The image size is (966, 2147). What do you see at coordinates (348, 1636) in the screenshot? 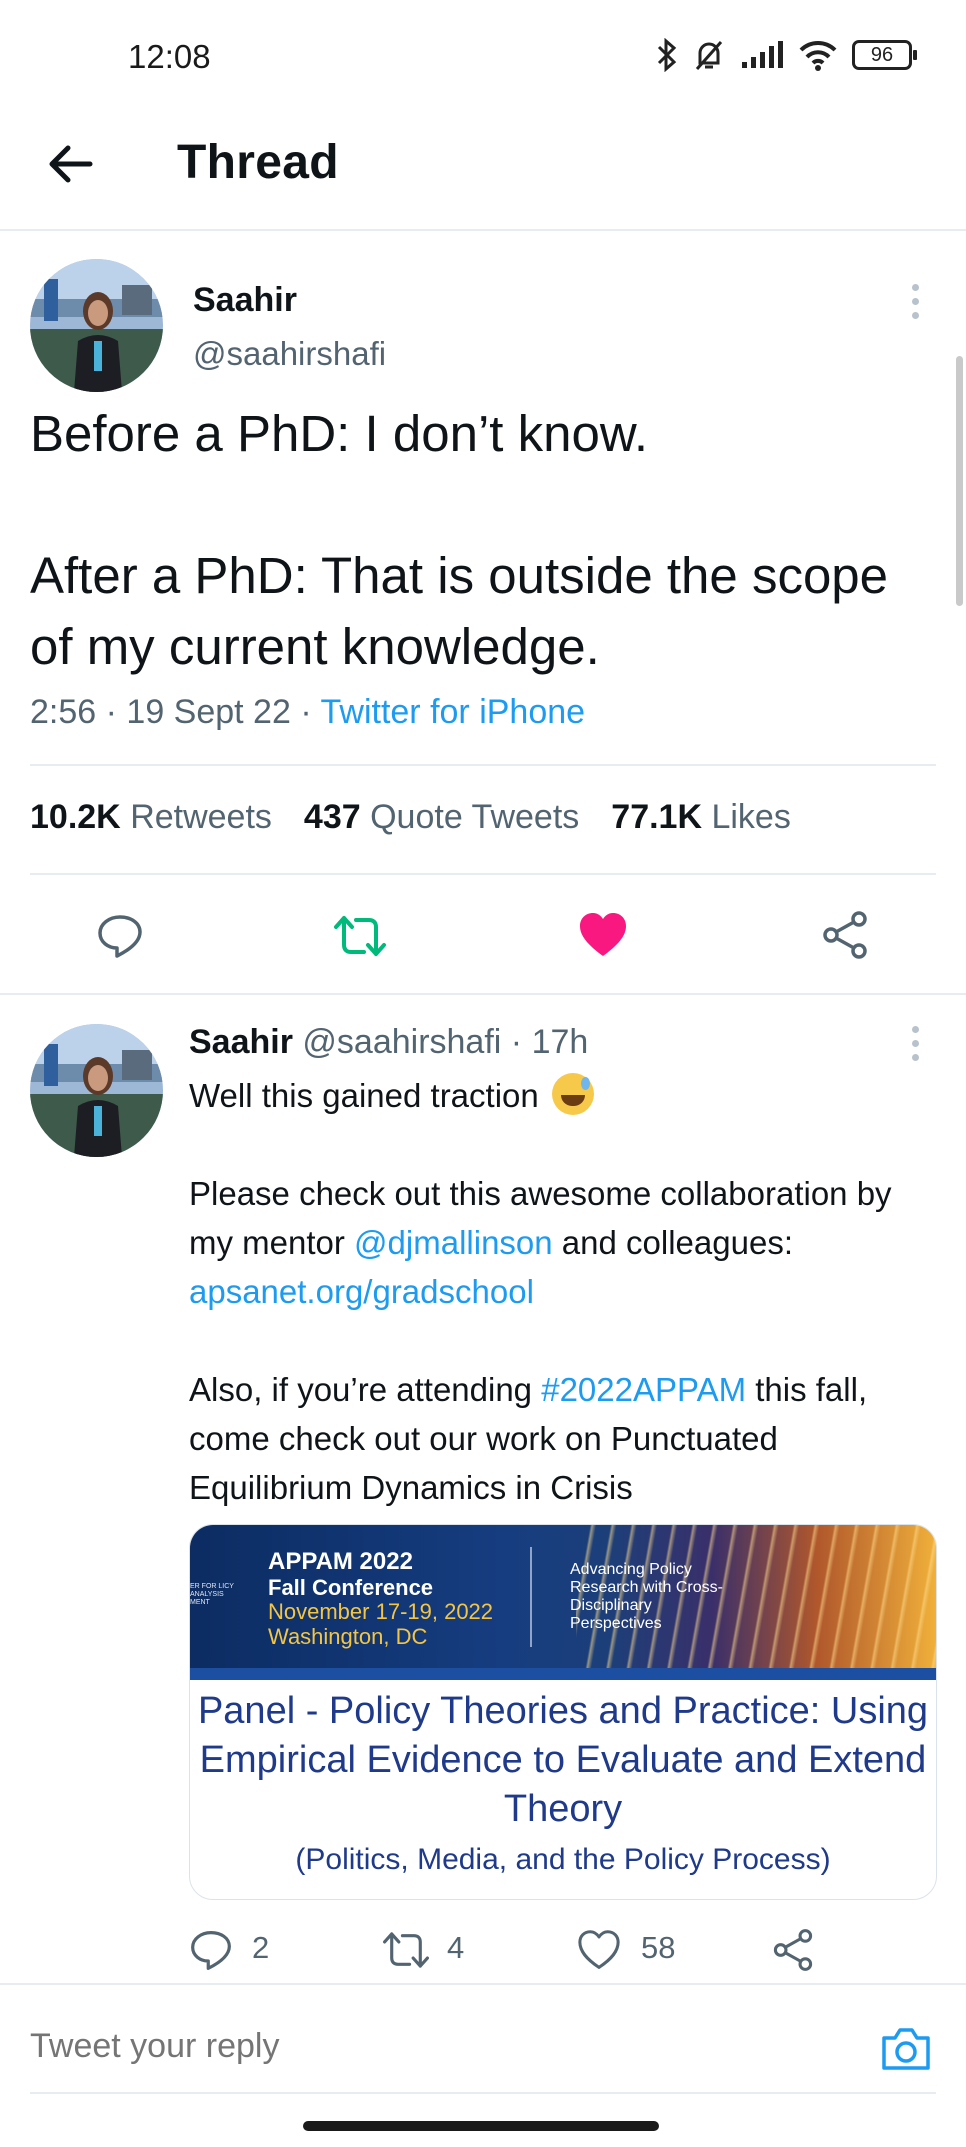
I see `banner-place: Washington, DC` at bounding box center [348, 1636].